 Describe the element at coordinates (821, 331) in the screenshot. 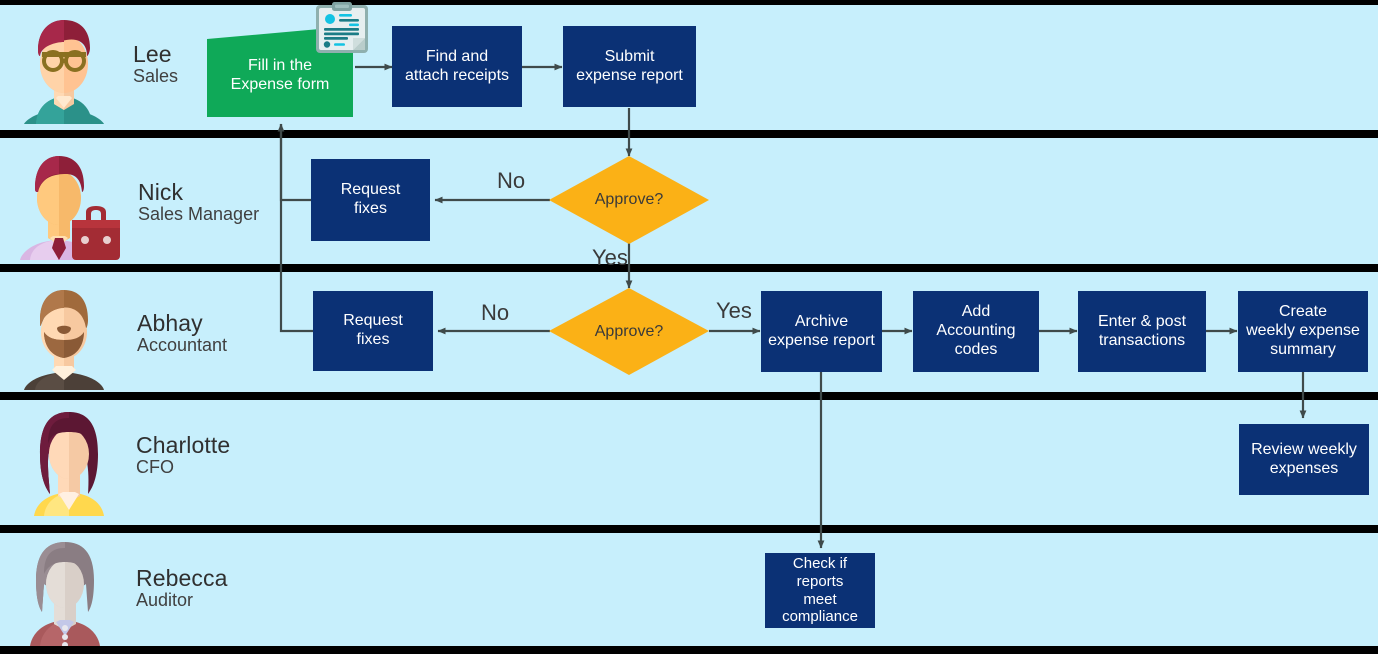

I see `node-archive-expense-report: Archive expense report` at that location.